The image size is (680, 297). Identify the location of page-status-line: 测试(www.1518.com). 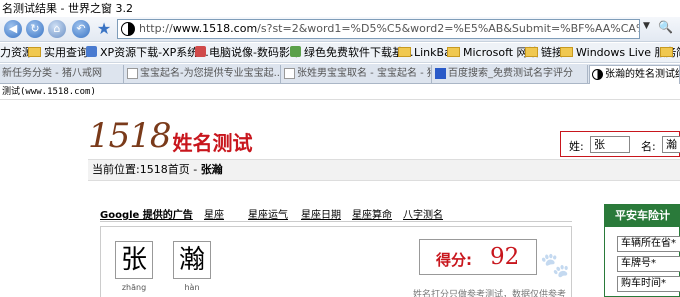
(340, 92).